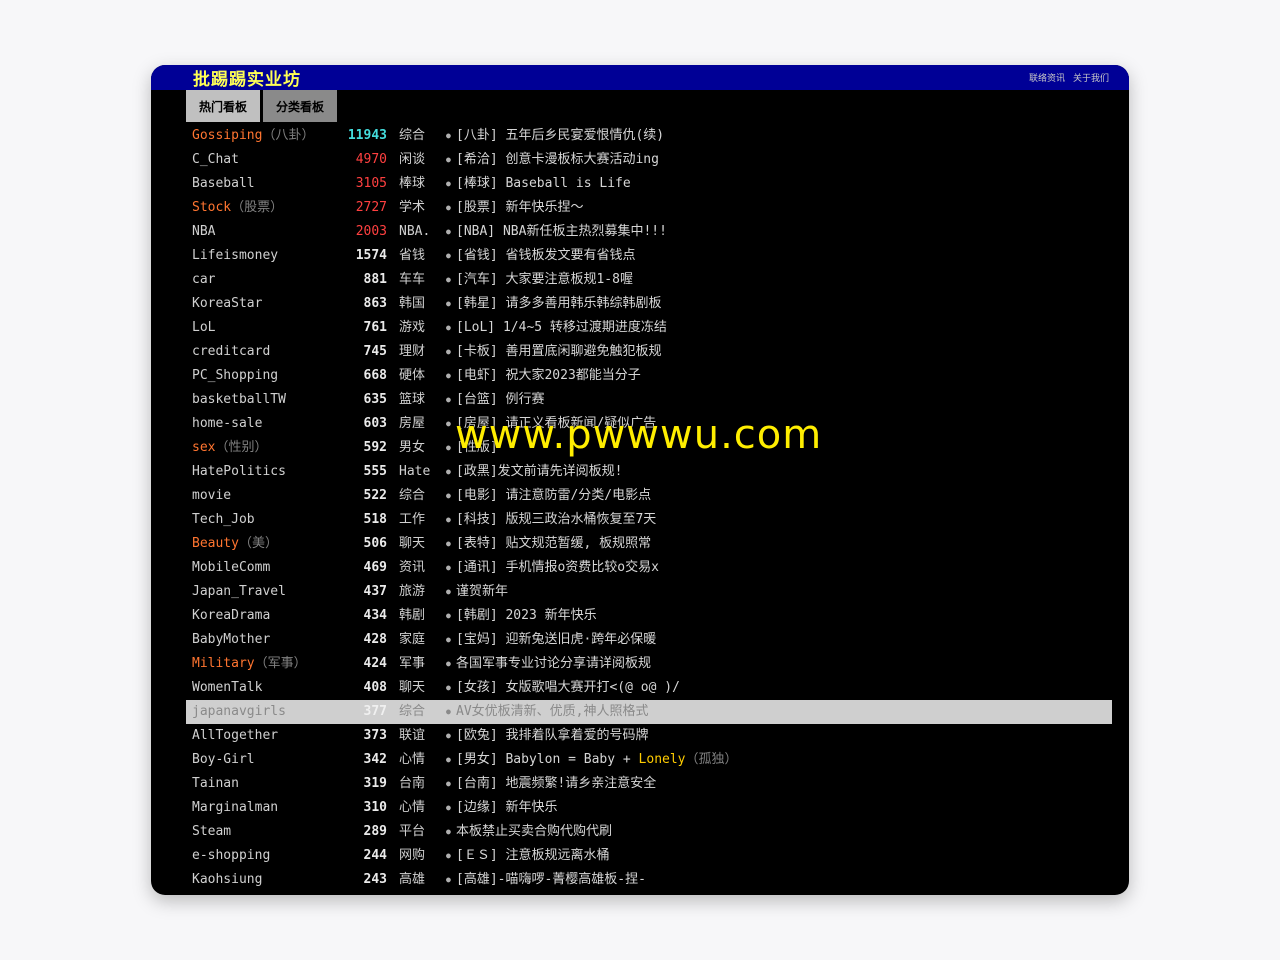  Describe the element at coordinates (640, 856) in the screenshot. I see `board-row: e-shopping 244 网购 ● [ＥＳ] 注意板规远离水桶` at that location.